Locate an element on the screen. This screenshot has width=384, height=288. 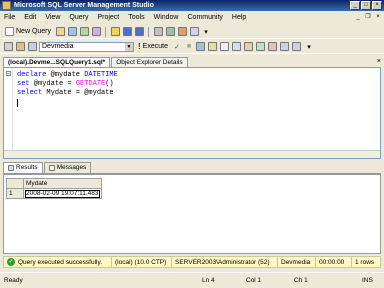
disconnect-button is located at coordinates (32, 46).